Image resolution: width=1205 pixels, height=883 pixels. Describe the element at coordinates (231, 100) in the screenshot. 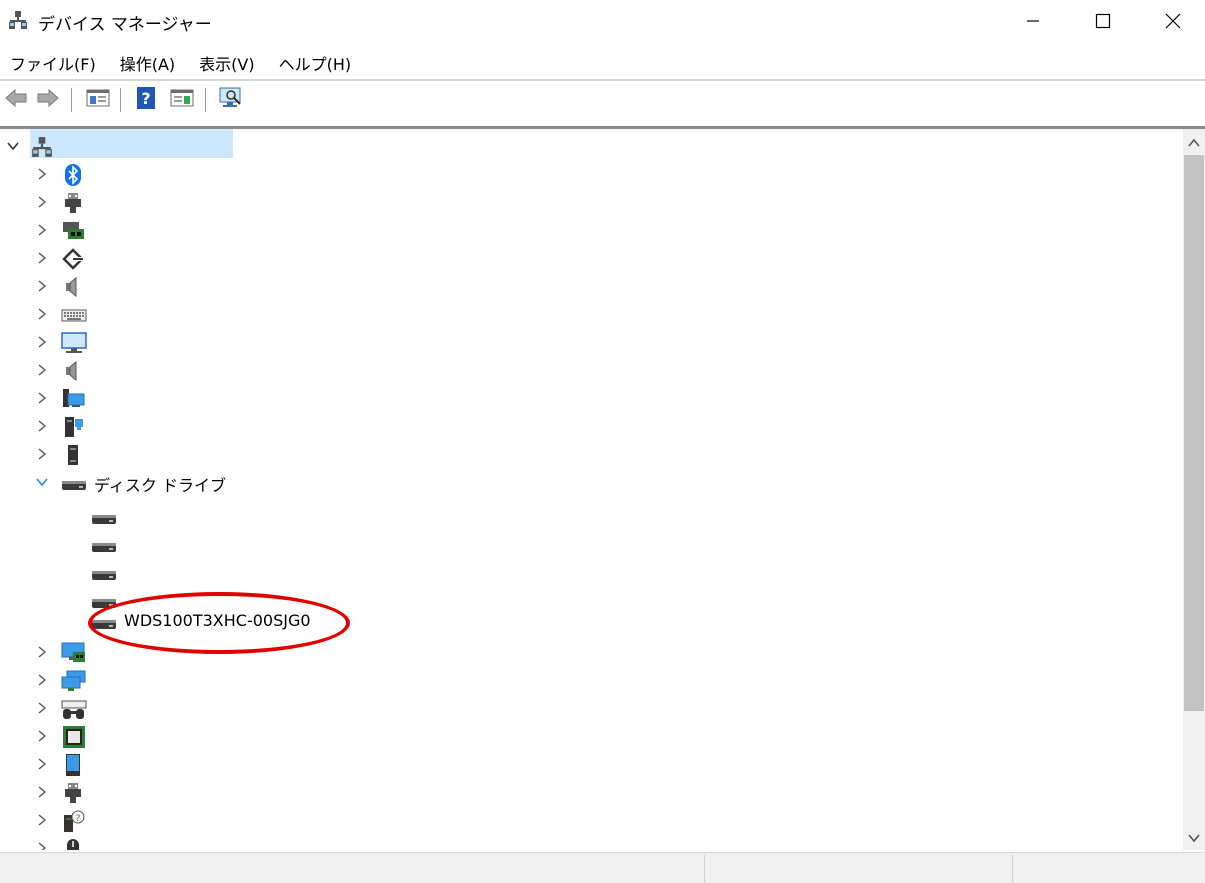

I see `scan-hardware-button` at that location.